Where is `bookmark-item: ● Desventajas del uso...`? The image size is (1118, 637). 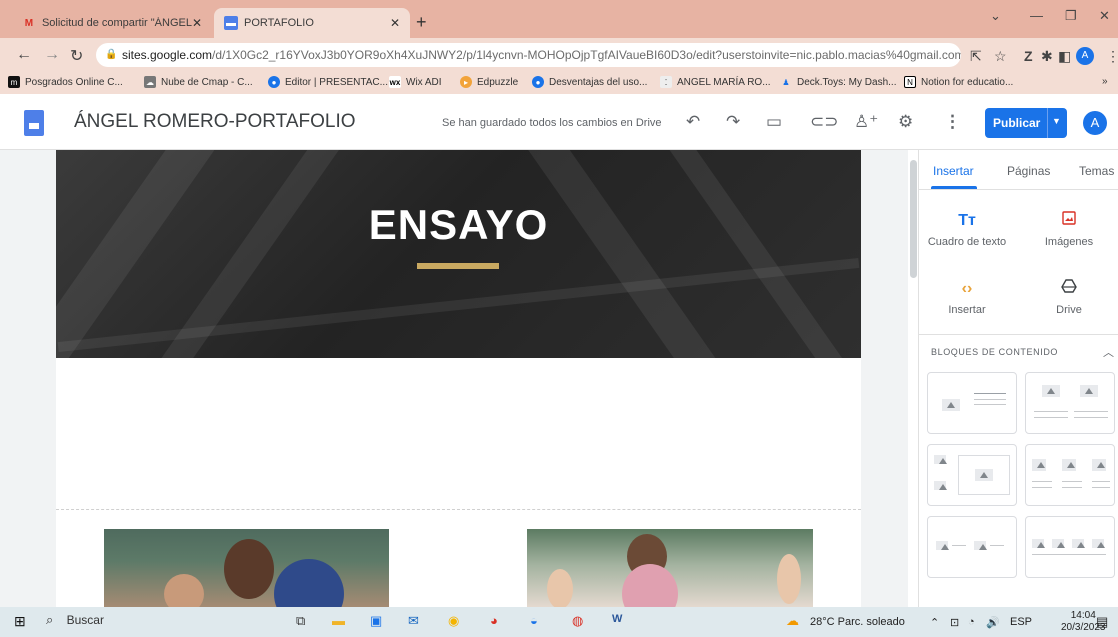 bookmark-item: ● Desventajas del uso... is located at coordinates (589, 82).